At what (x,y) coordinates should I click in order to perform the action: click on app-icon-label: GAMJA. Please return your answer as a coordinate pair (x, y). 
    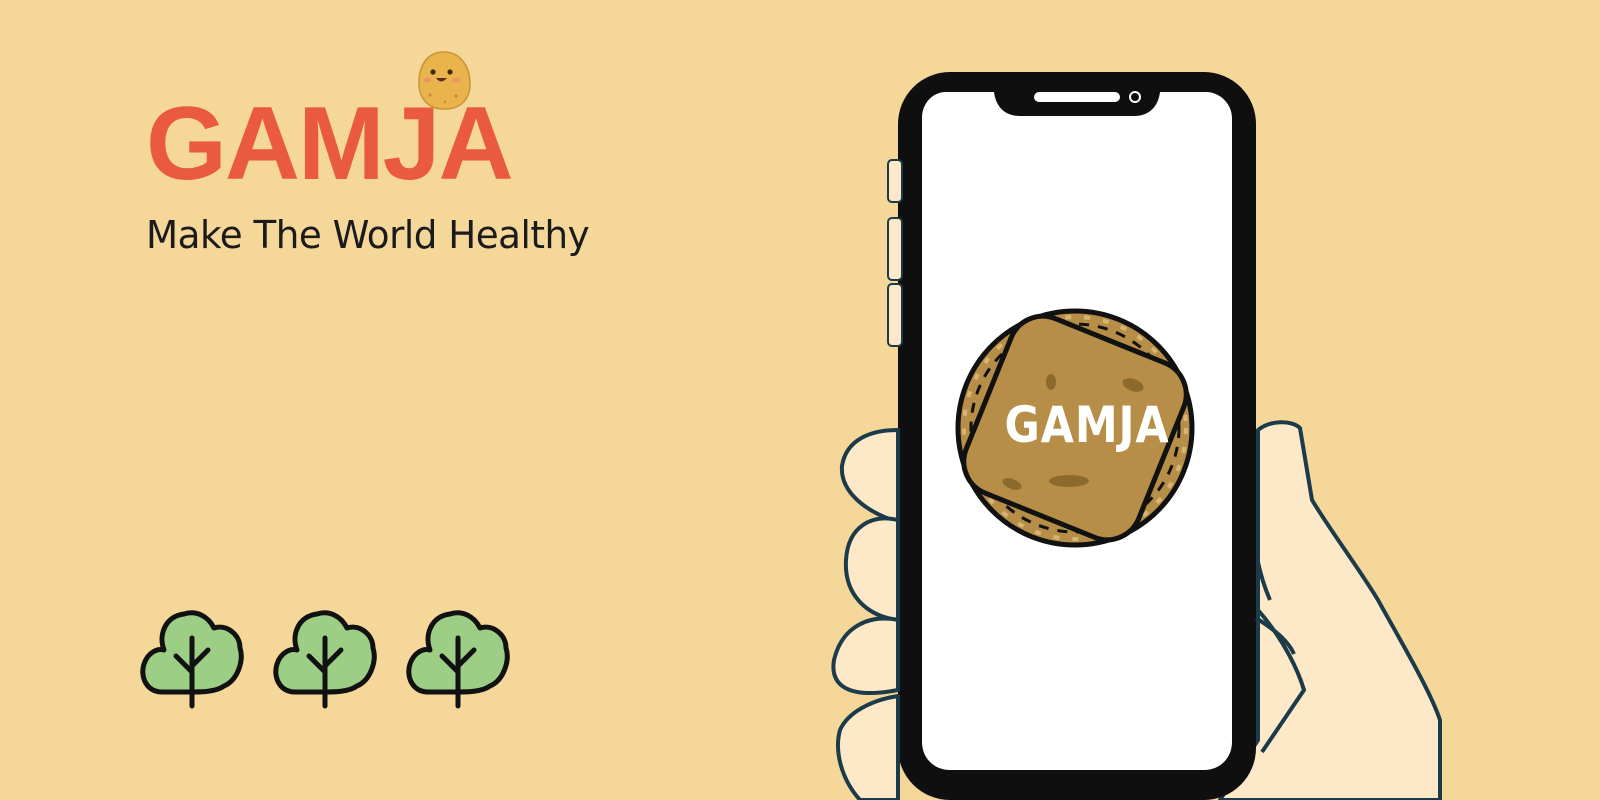
    Looking at the image, I should click on (1087, 425).